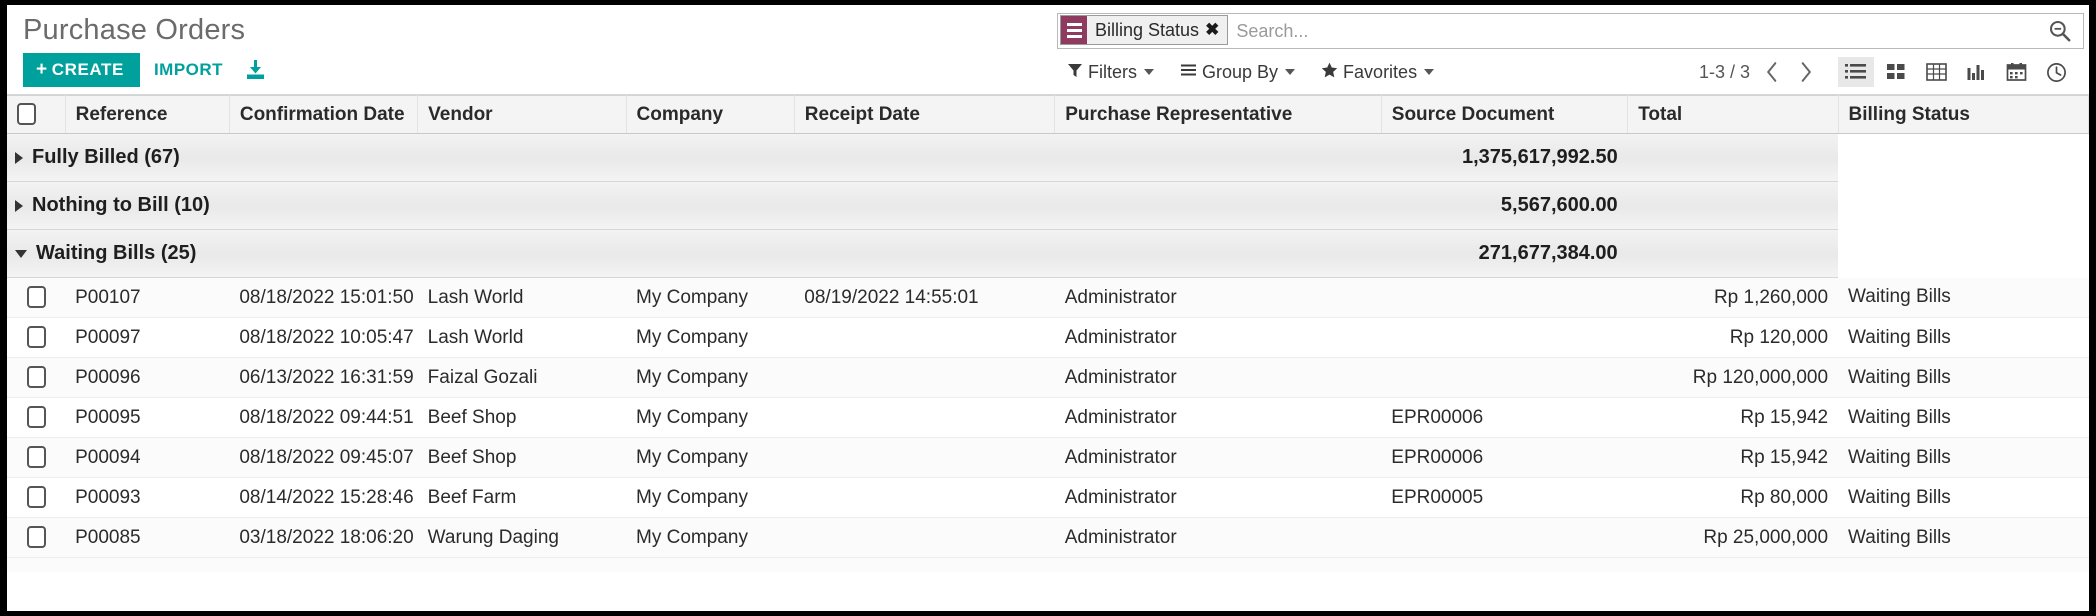 The width and height of the screenshot is (2096, 616). I want to click on group-billing-cell, so click(1733, 157).